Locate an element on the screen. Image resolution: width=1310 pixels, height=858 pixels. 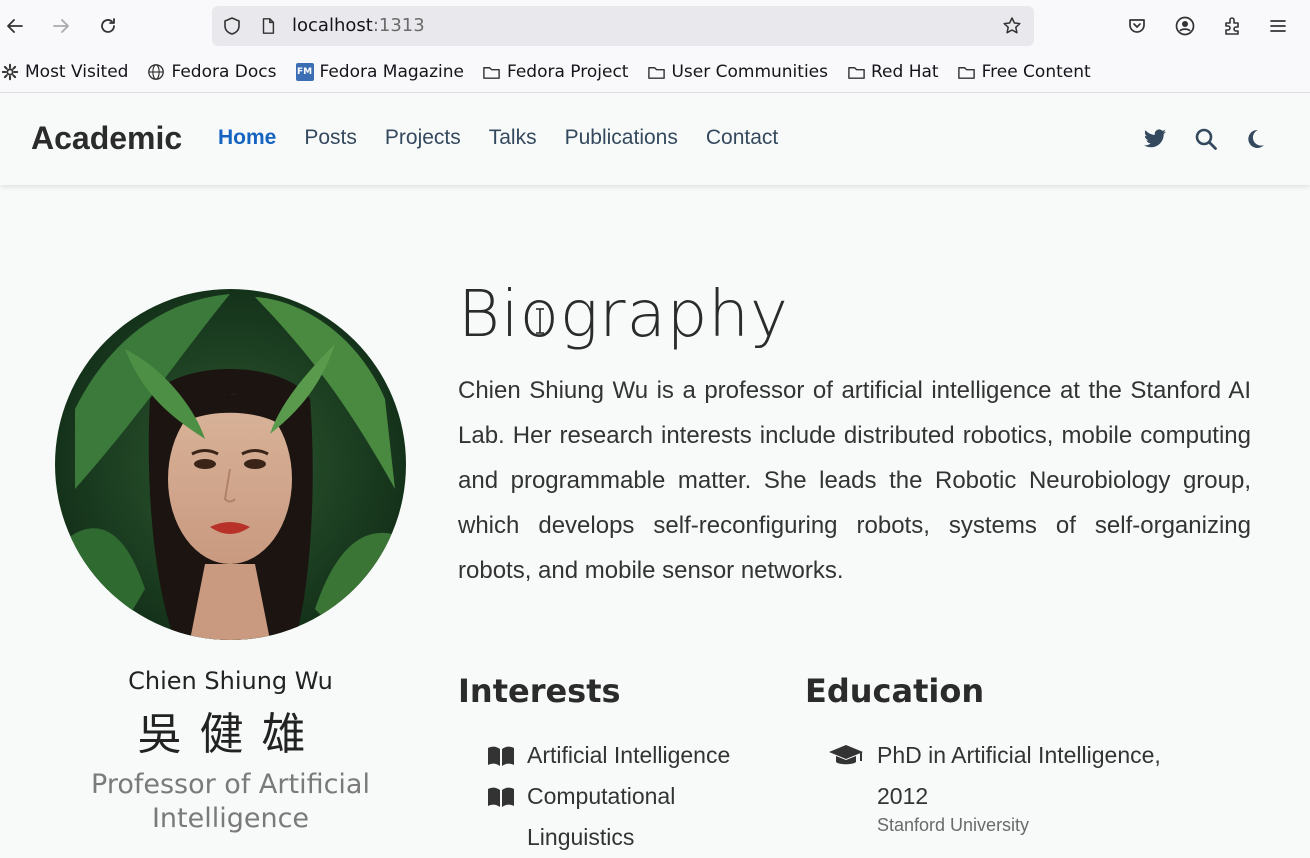
bookmark-star-icon is located at coordinates (1012, 26).